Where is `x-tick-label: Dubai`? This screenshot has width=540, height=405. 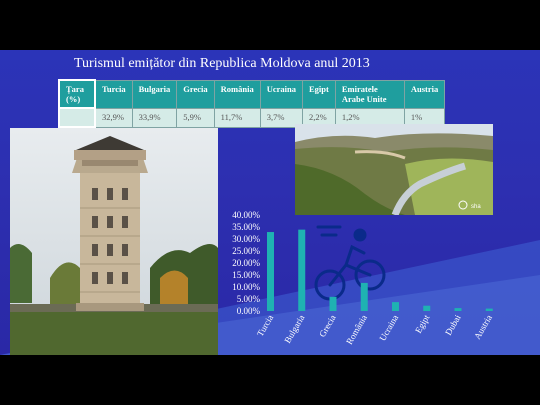 x-tick-label: Dubai is located at coordinates (453, 325).